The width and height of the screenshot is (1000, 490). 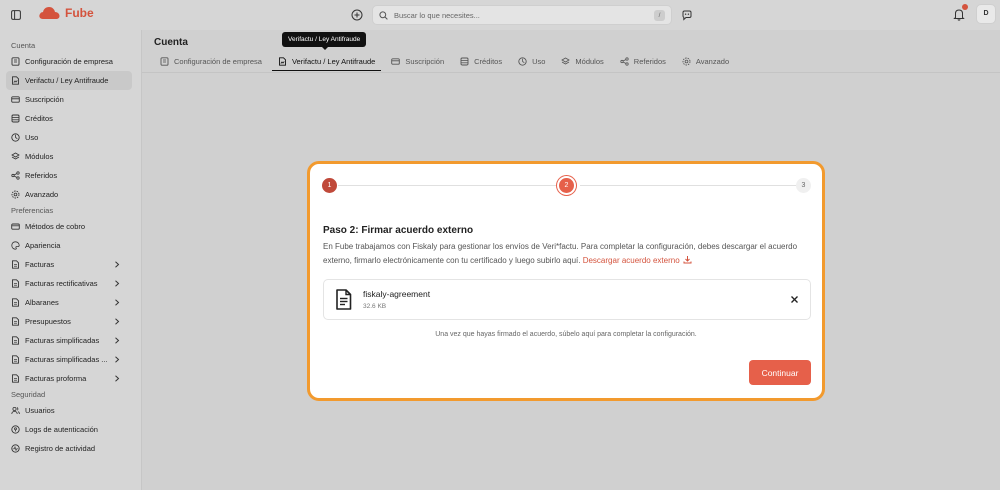 What do you see at coordinates (69, 302) in the screenshot?
I see `sidebar-item-albaranes: Albaranes` at bounding box center [69, 302].